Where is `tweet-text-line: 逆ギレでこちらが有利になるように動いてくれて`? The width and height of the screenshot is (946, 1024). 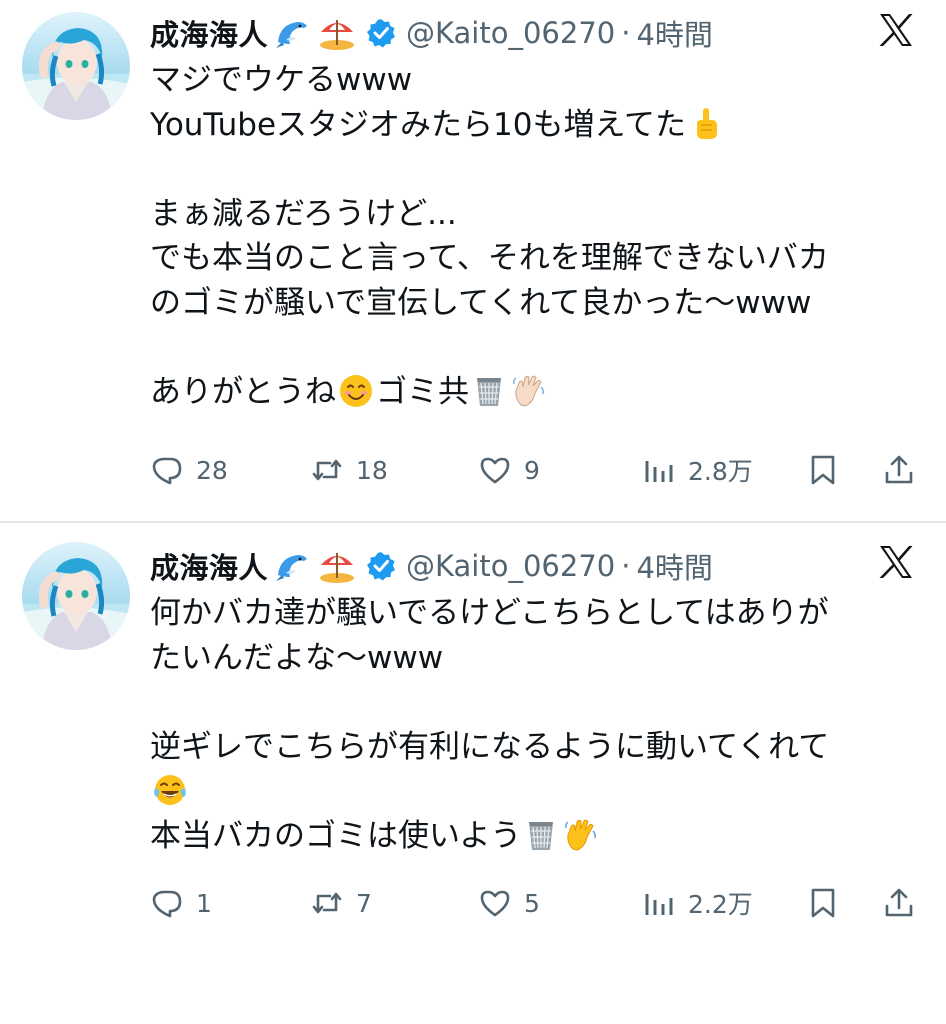 tweet-text-line: 逆ギレでこちらが有利になるように動いてくれて is located at coordinates (535, 747).